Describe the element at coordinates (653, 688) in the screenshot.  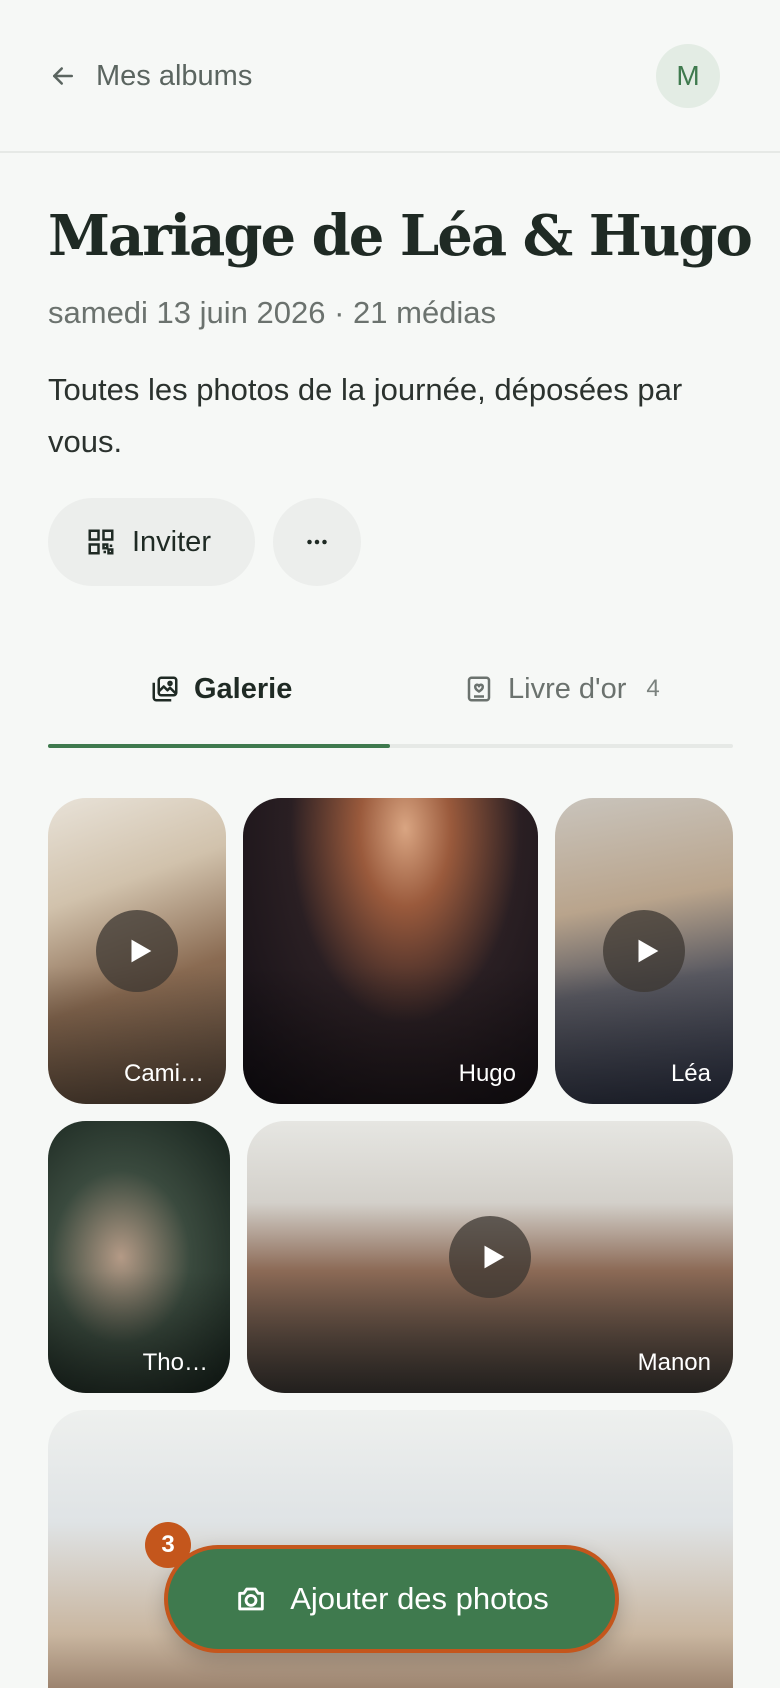
I see `guestbook-count: 4` at that location.